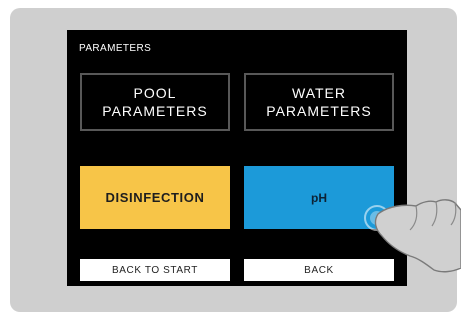 The image size is (461, 317). I want to click on water-parameters-button: WATER PARAMETERS, so click(319, 102).